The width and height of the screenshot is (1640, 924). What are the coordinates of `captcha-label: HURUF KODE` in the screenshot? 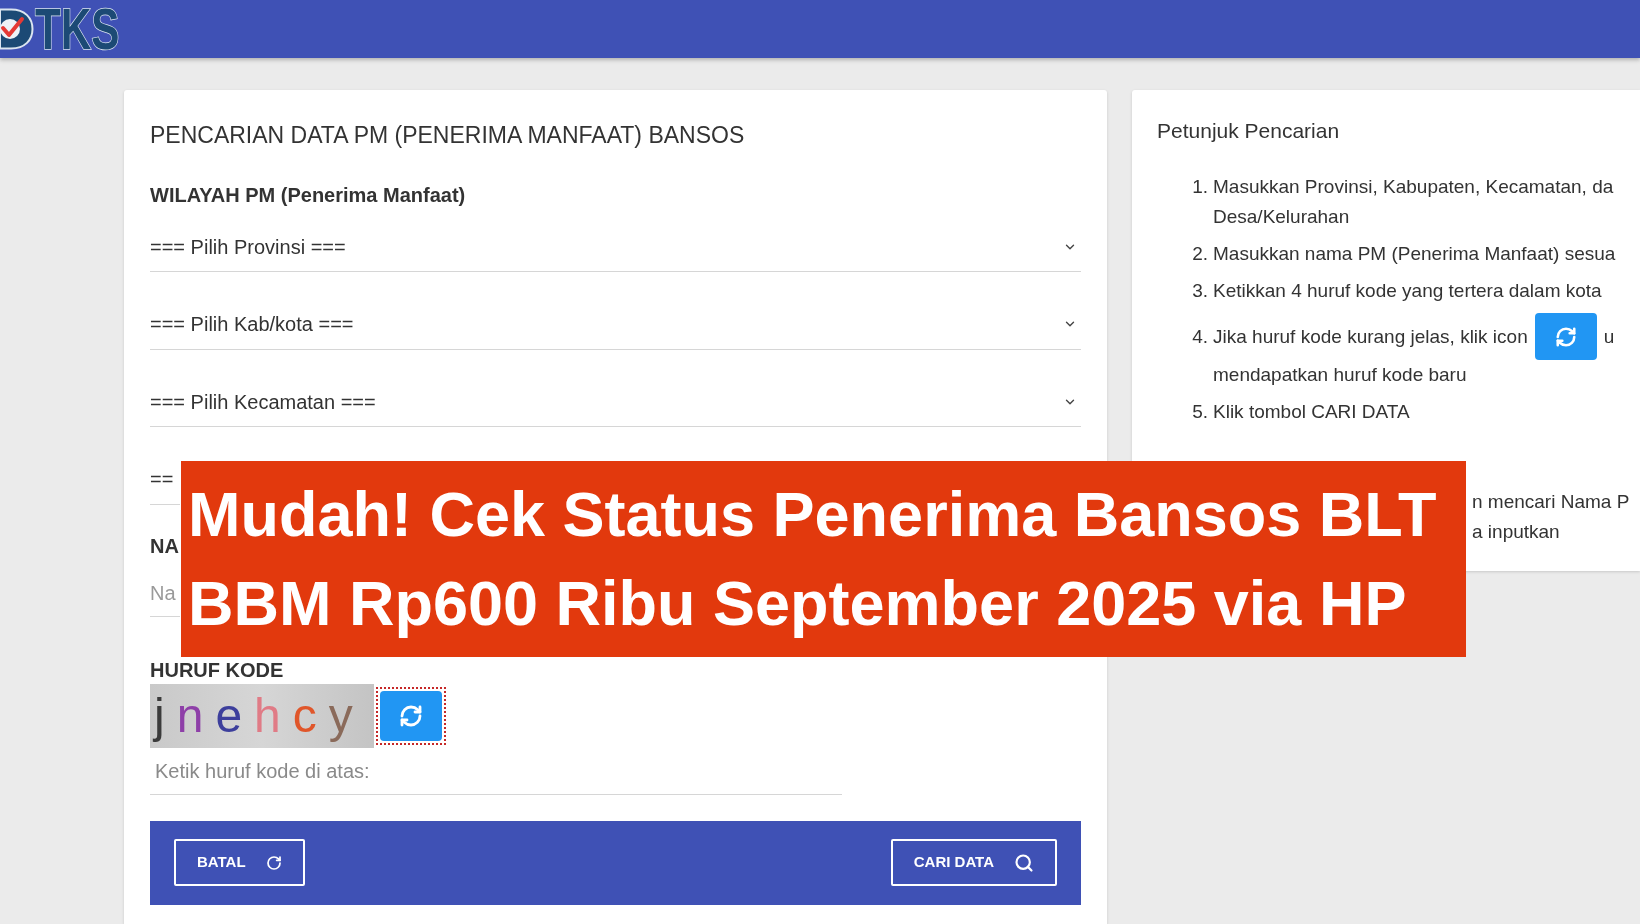 It's located at (217, 669).